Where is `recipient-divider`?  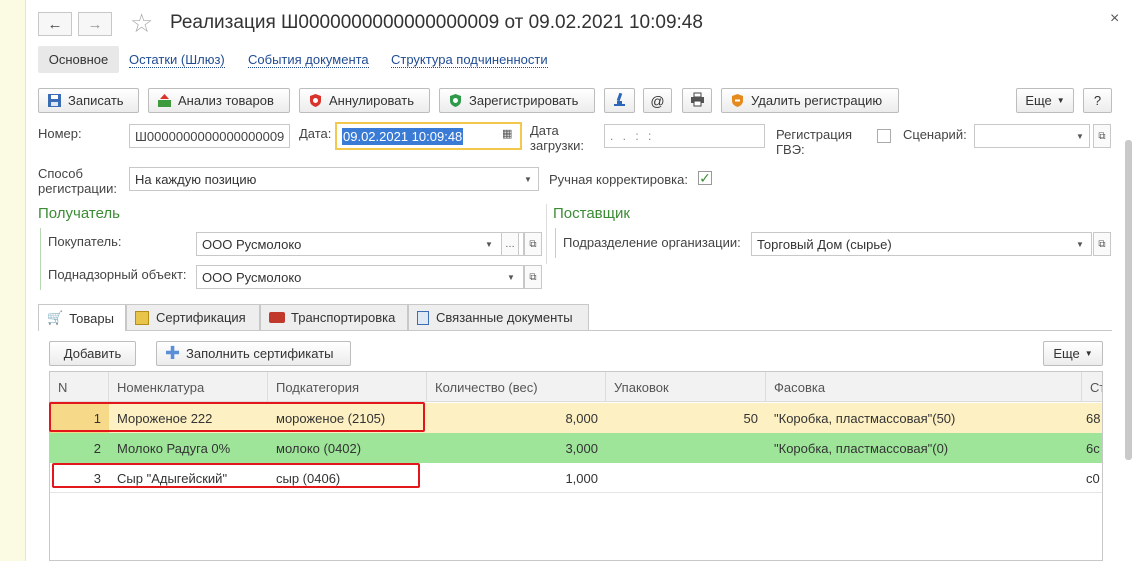 recipient-divider is located at coordinates (40, 259).